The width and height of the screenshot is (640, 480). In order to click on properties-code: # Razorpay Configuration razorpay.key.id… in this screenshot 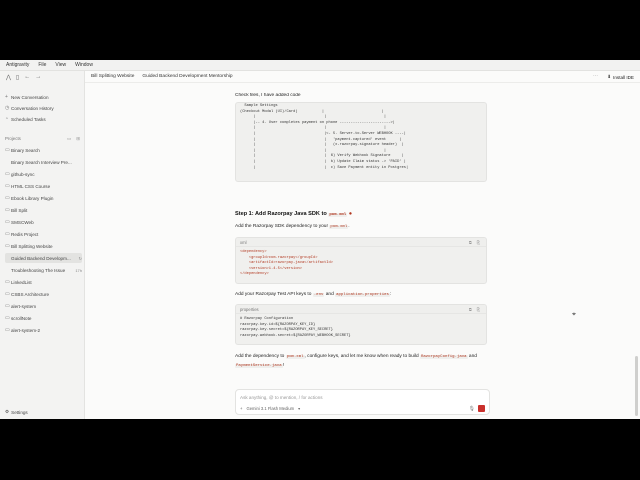, I will do `click(295, 327)`.